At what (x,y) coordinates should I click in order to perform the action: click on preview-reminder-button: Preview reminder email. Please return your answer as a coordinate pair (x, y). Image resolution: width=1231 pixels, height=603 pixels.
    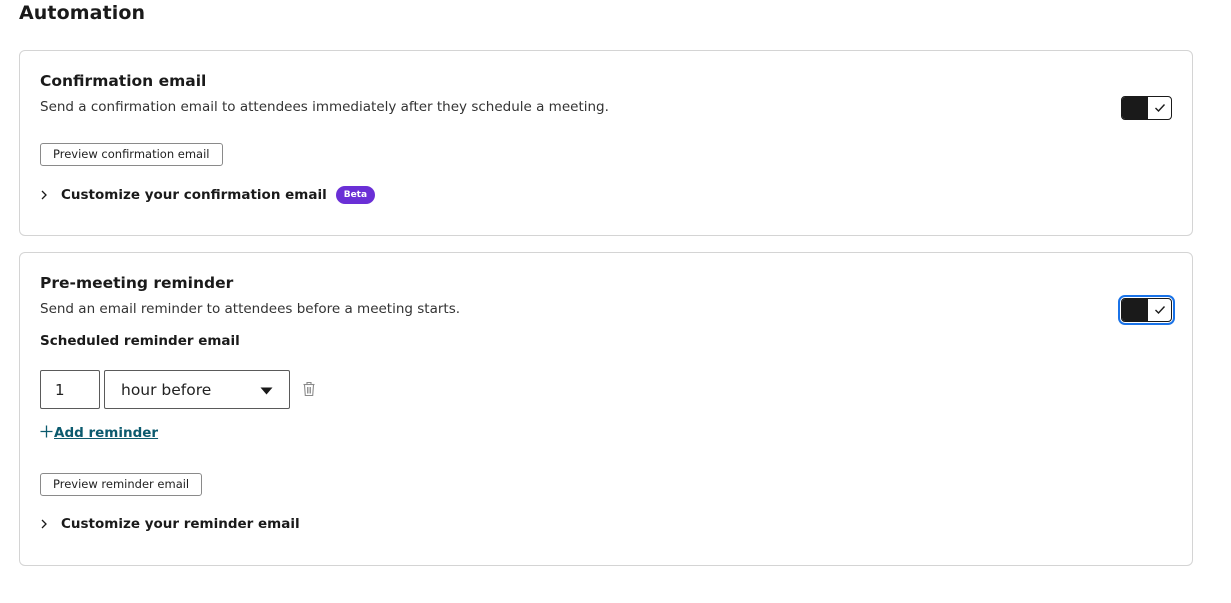
    Looking at the image, I should click on (121, 484).